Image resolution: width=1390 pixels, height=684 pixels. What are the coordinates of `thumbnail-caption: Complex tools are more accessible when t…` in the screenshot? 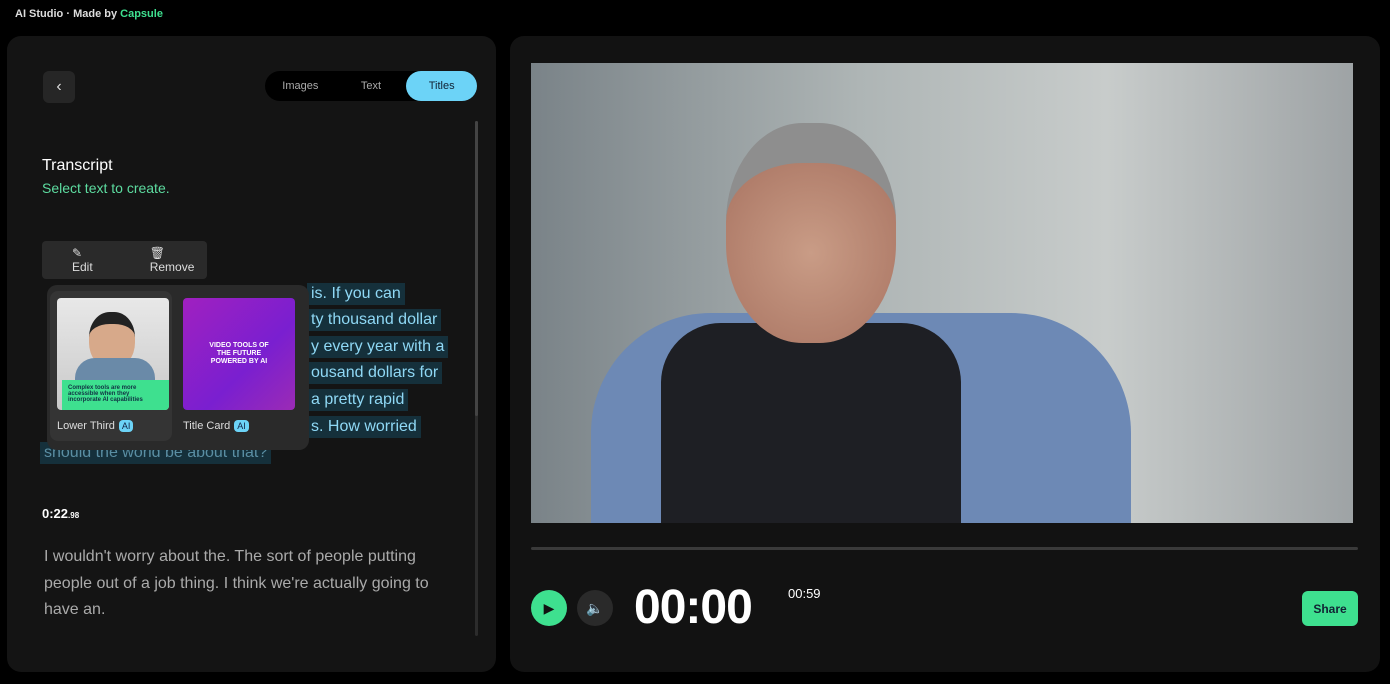 It's located at (115, 395).